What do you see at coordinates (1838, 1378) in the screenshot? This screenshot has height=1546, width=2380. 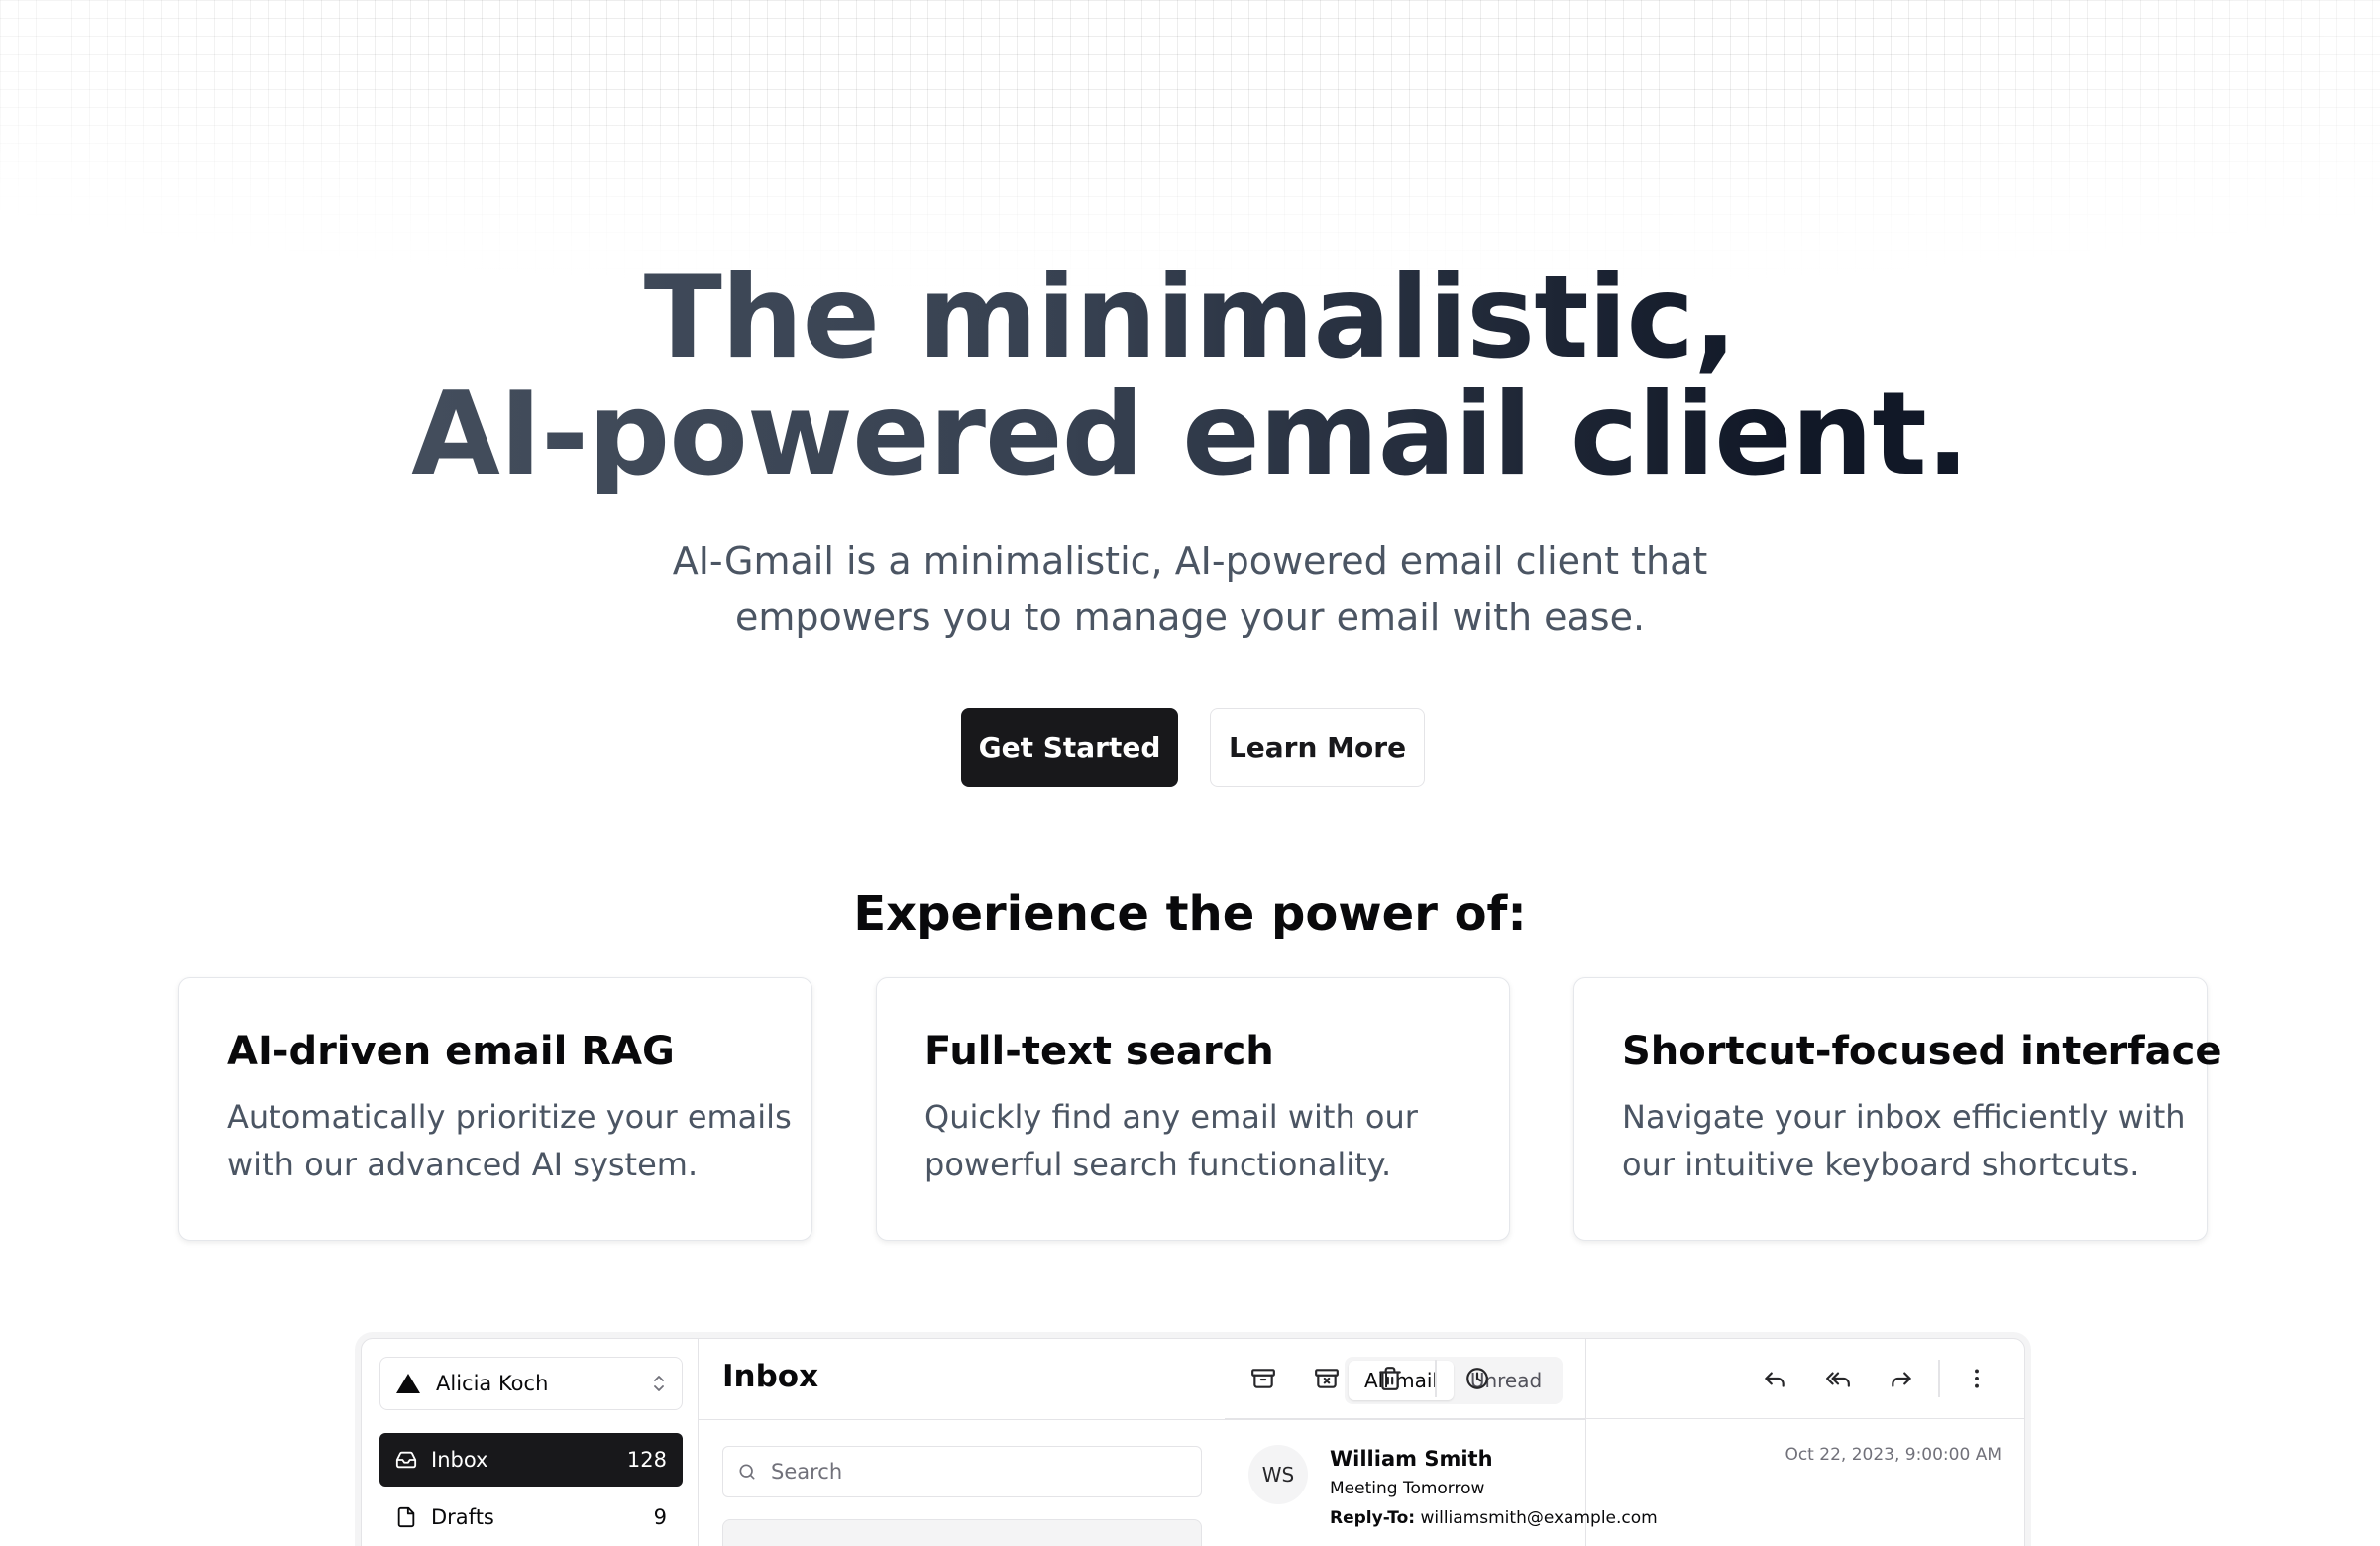 I see `reply-all-icon` at bounding box center [1838, 1378].